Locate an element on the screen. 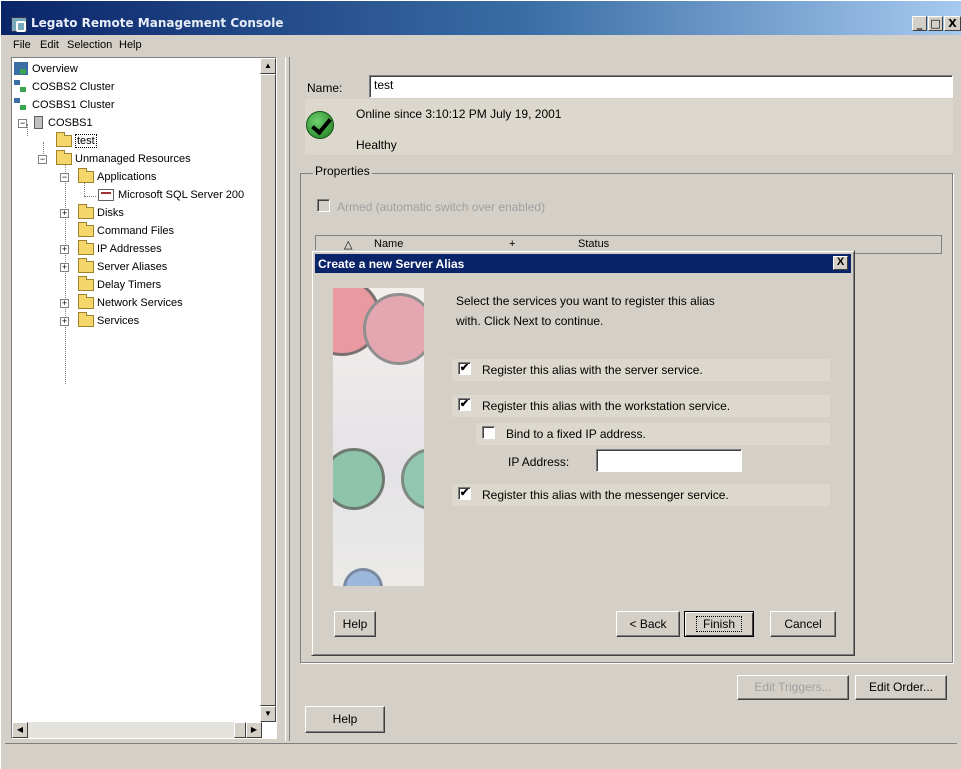  tree-item-cosbs1: COSBS1 is located at coordinates (63, 122).